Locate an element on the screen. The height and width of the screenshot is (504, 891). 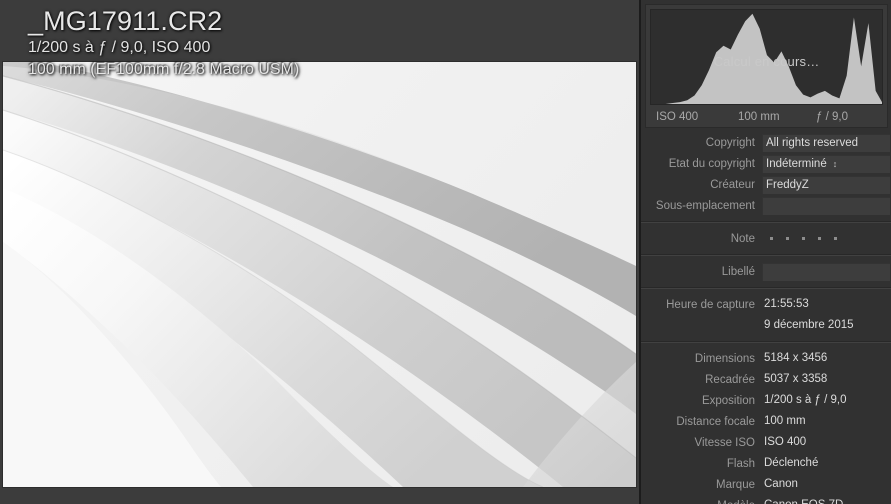
metadata-value-distance-focale: 100 mm is located at coordinates (826, 421).